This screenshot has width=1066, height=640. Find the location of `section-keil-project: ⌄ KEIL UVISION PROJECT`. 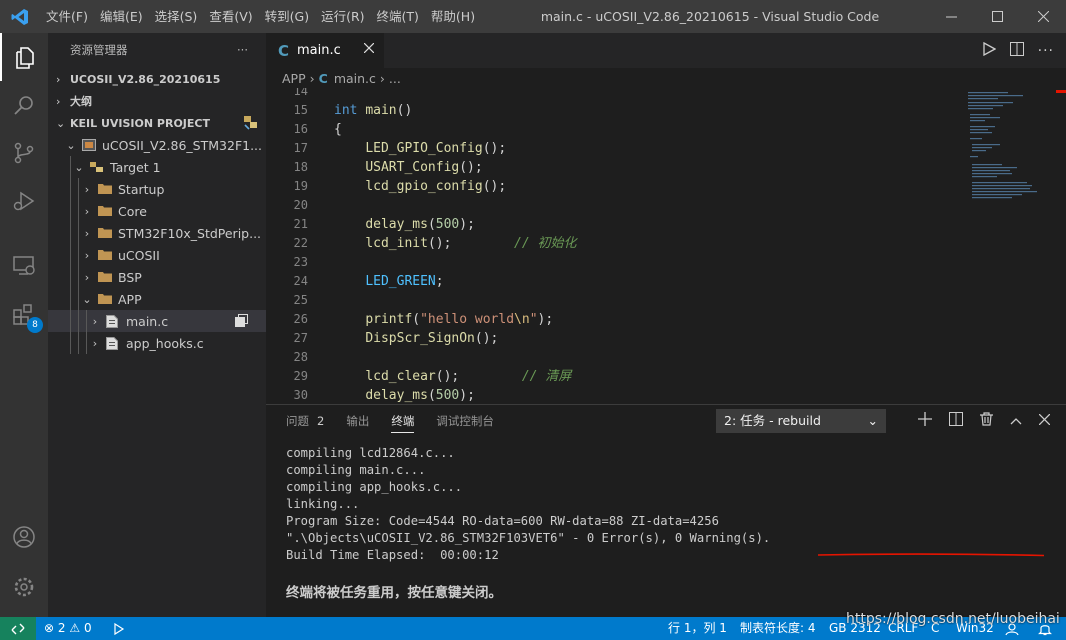

section-keil-project: ⌄ KEIL UVISION PROJECT is located at coordinates (157, 123).